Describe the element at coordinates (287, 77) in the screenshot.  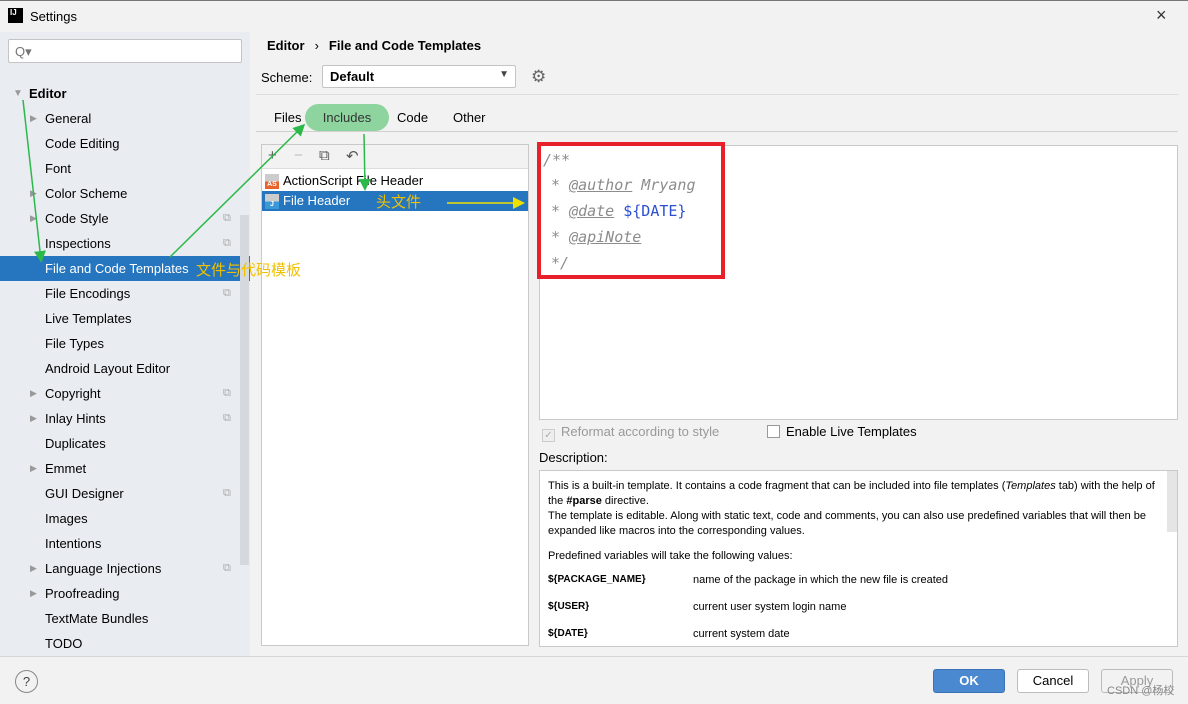
I see `scheme-label: Scheme:` at that location.